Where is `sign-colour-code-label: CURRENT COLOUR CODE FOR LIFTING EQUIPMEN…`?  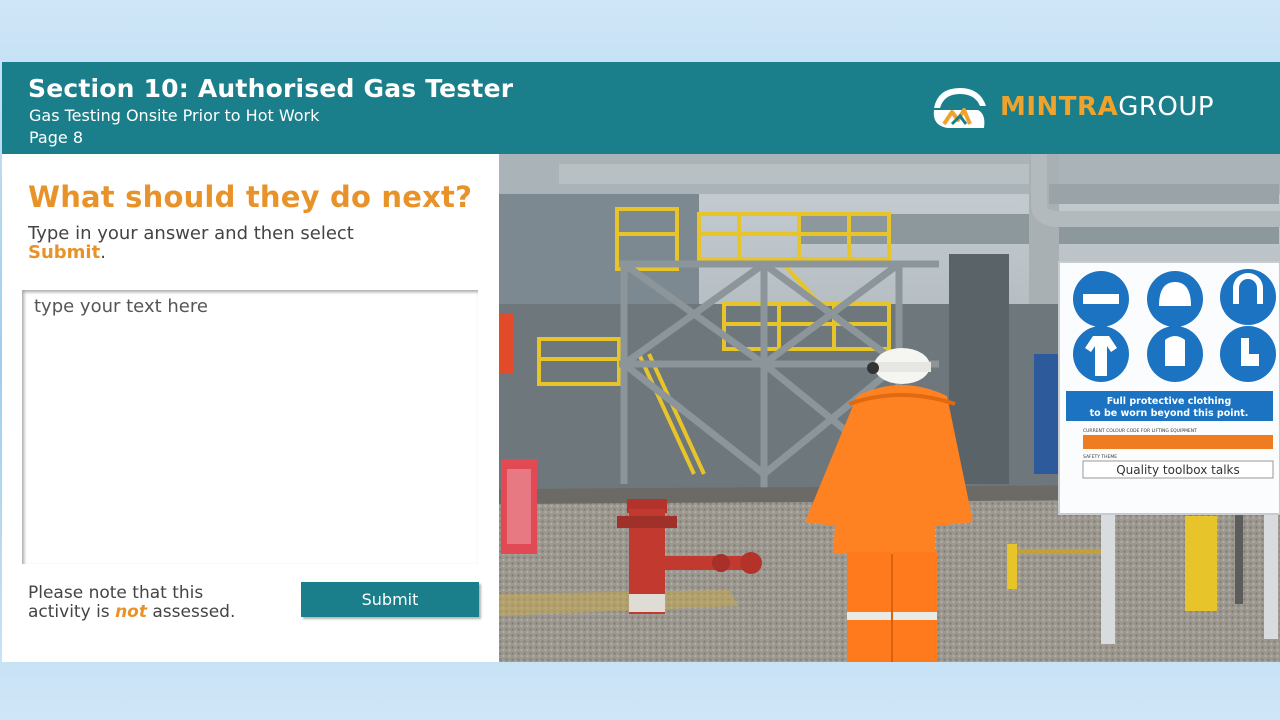 sign-colour-code-label: CURRENT COLOUR CODE FOR LIFTING EQUIPMEN… is located at coordinates (1140, 431).